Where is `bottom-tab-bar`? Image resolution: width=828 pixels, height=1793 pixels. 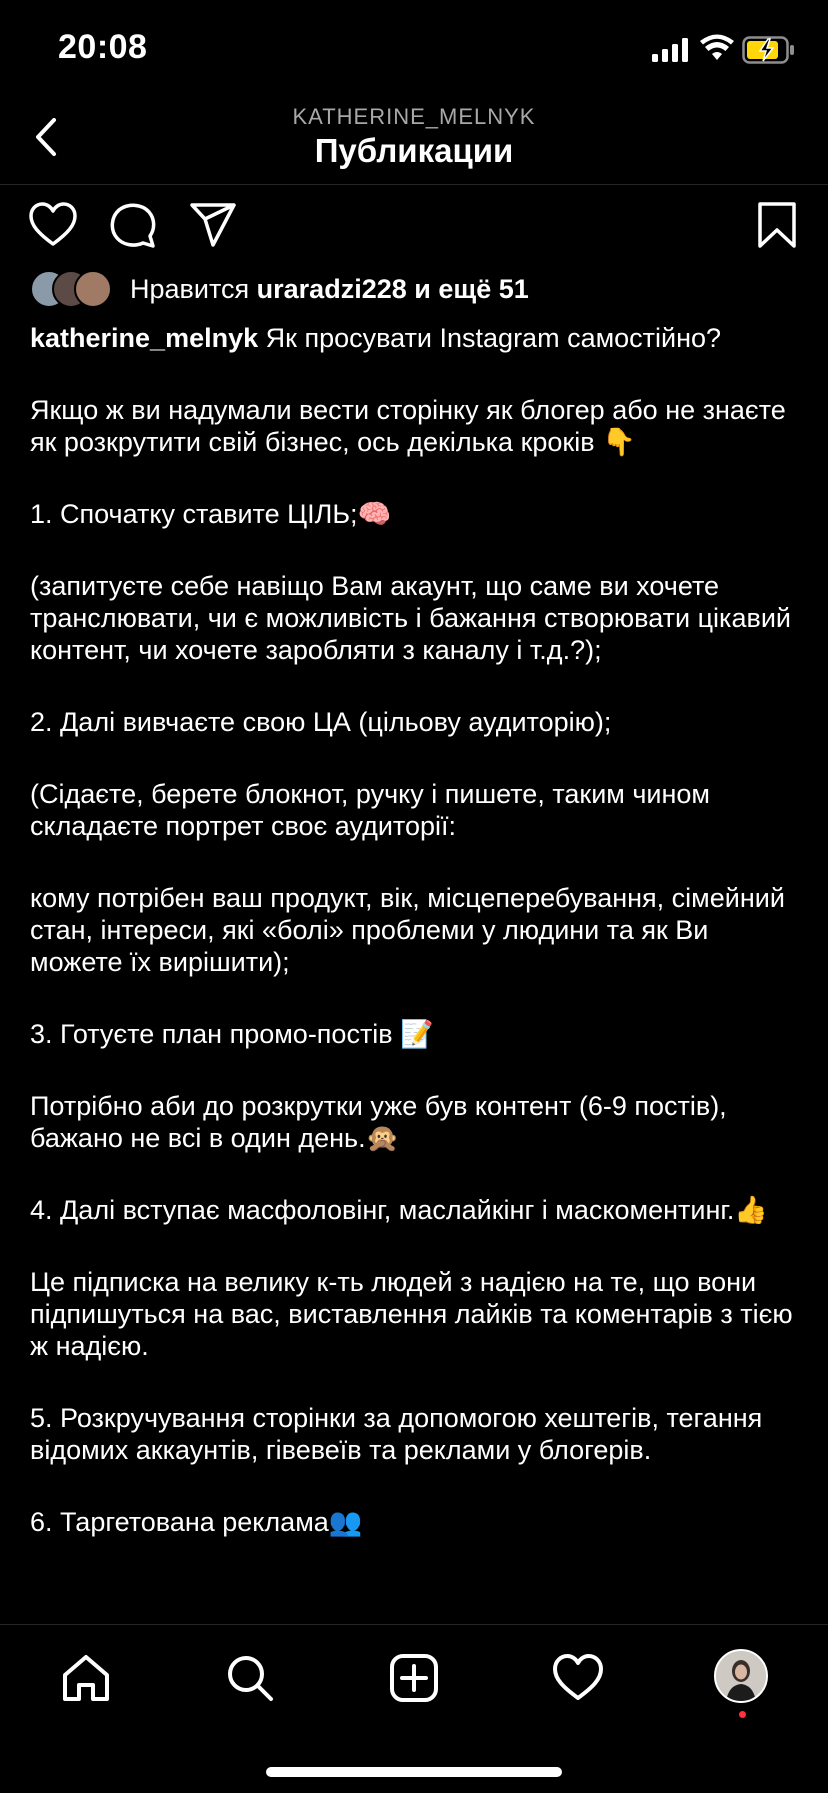 bottom-tab-bar is located at coordinates (414, 1708).